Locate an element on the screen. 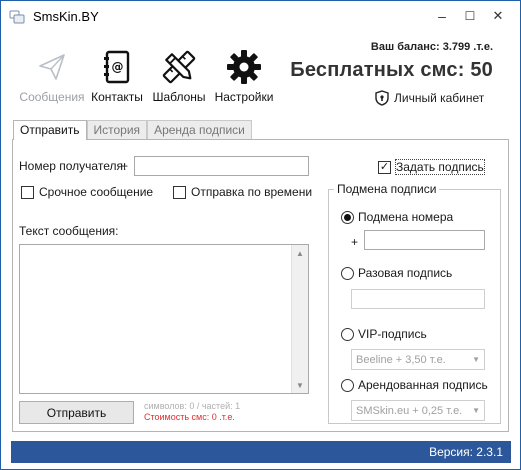 This screenshot has width=521, height=470. substitution-number-input is located at coordinates (424, 240).